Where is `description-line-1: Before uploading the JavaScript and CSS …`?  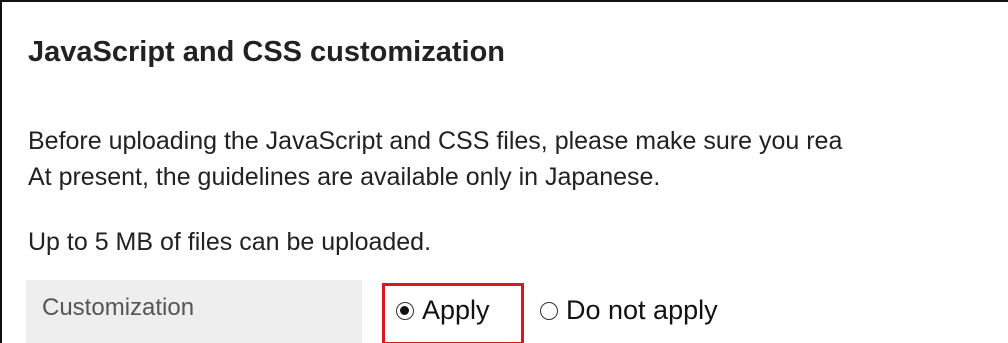
description-line-1: Before uploading the JavaScript and CSS … is located at coordinates (435, 141).